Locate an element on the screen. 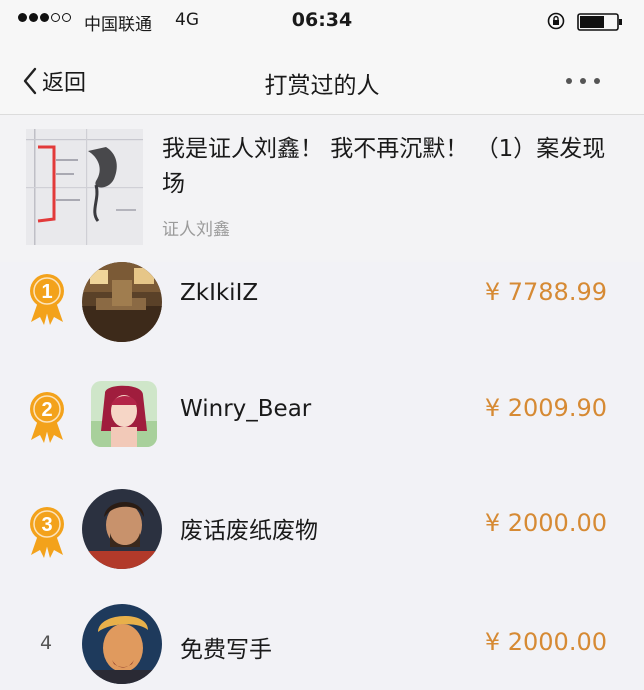  status-bar: 中国联通 4G 06:34 is located at coordinates (322, 24).